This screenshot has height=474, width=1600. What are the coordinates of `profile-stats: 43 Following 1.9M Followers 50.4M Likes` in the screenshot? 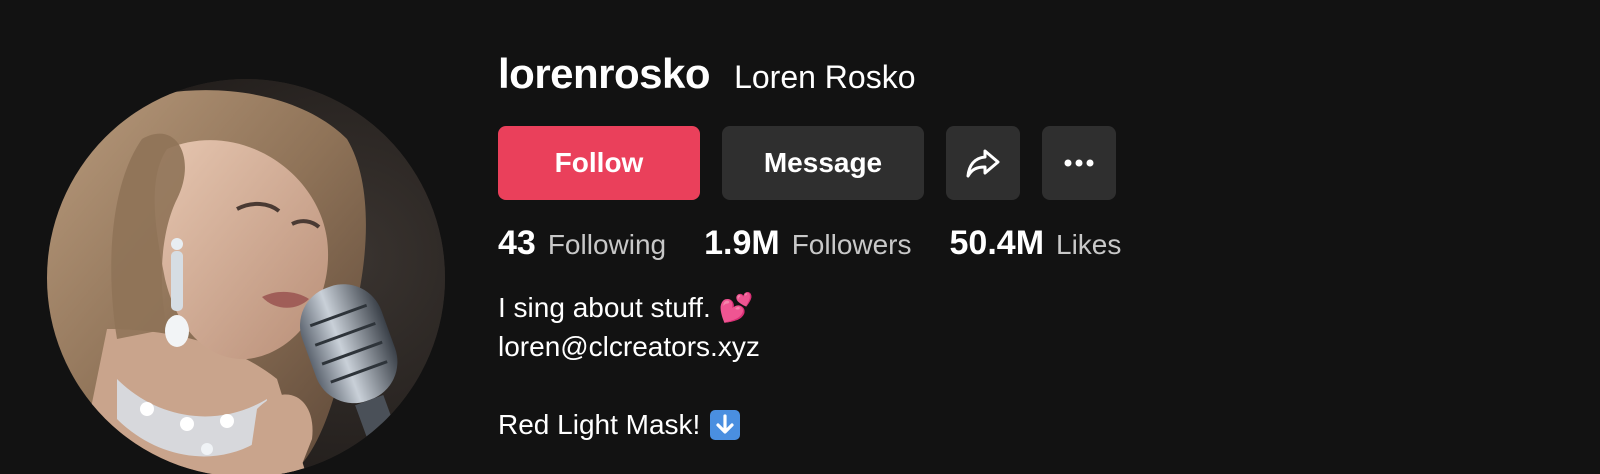 It's located at (828, 243).